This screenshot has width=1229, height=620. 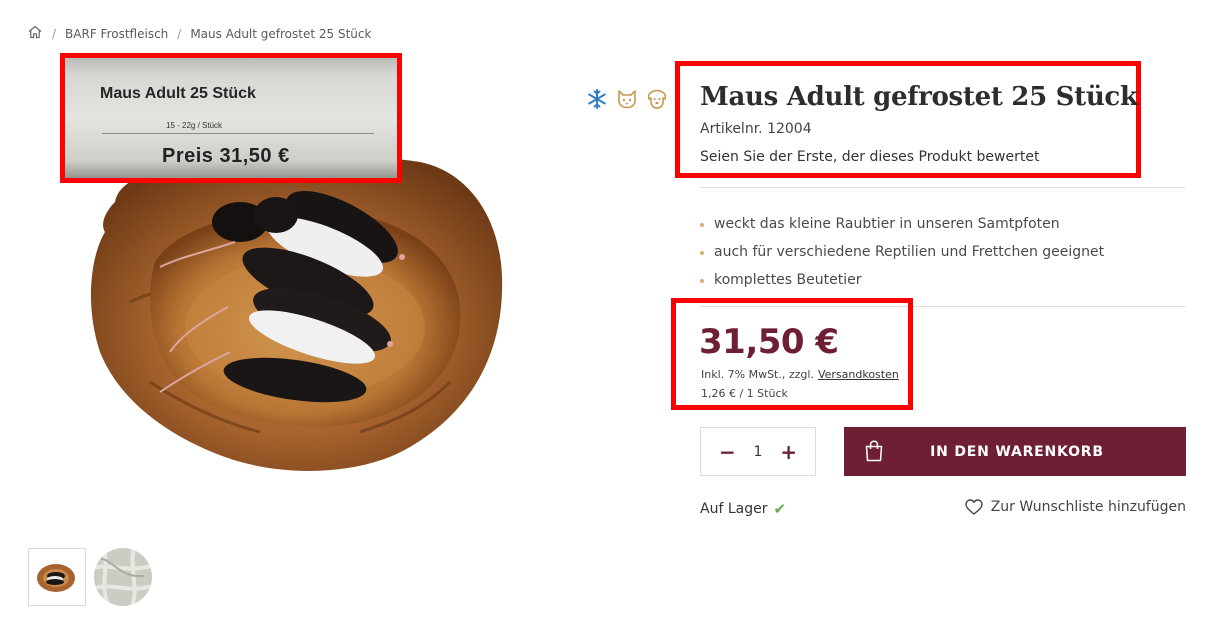 What do you see at coordinates (734, 509) in the screenshot?
I see `stock-text: Auf Lager` at bounding box center [734, 509].